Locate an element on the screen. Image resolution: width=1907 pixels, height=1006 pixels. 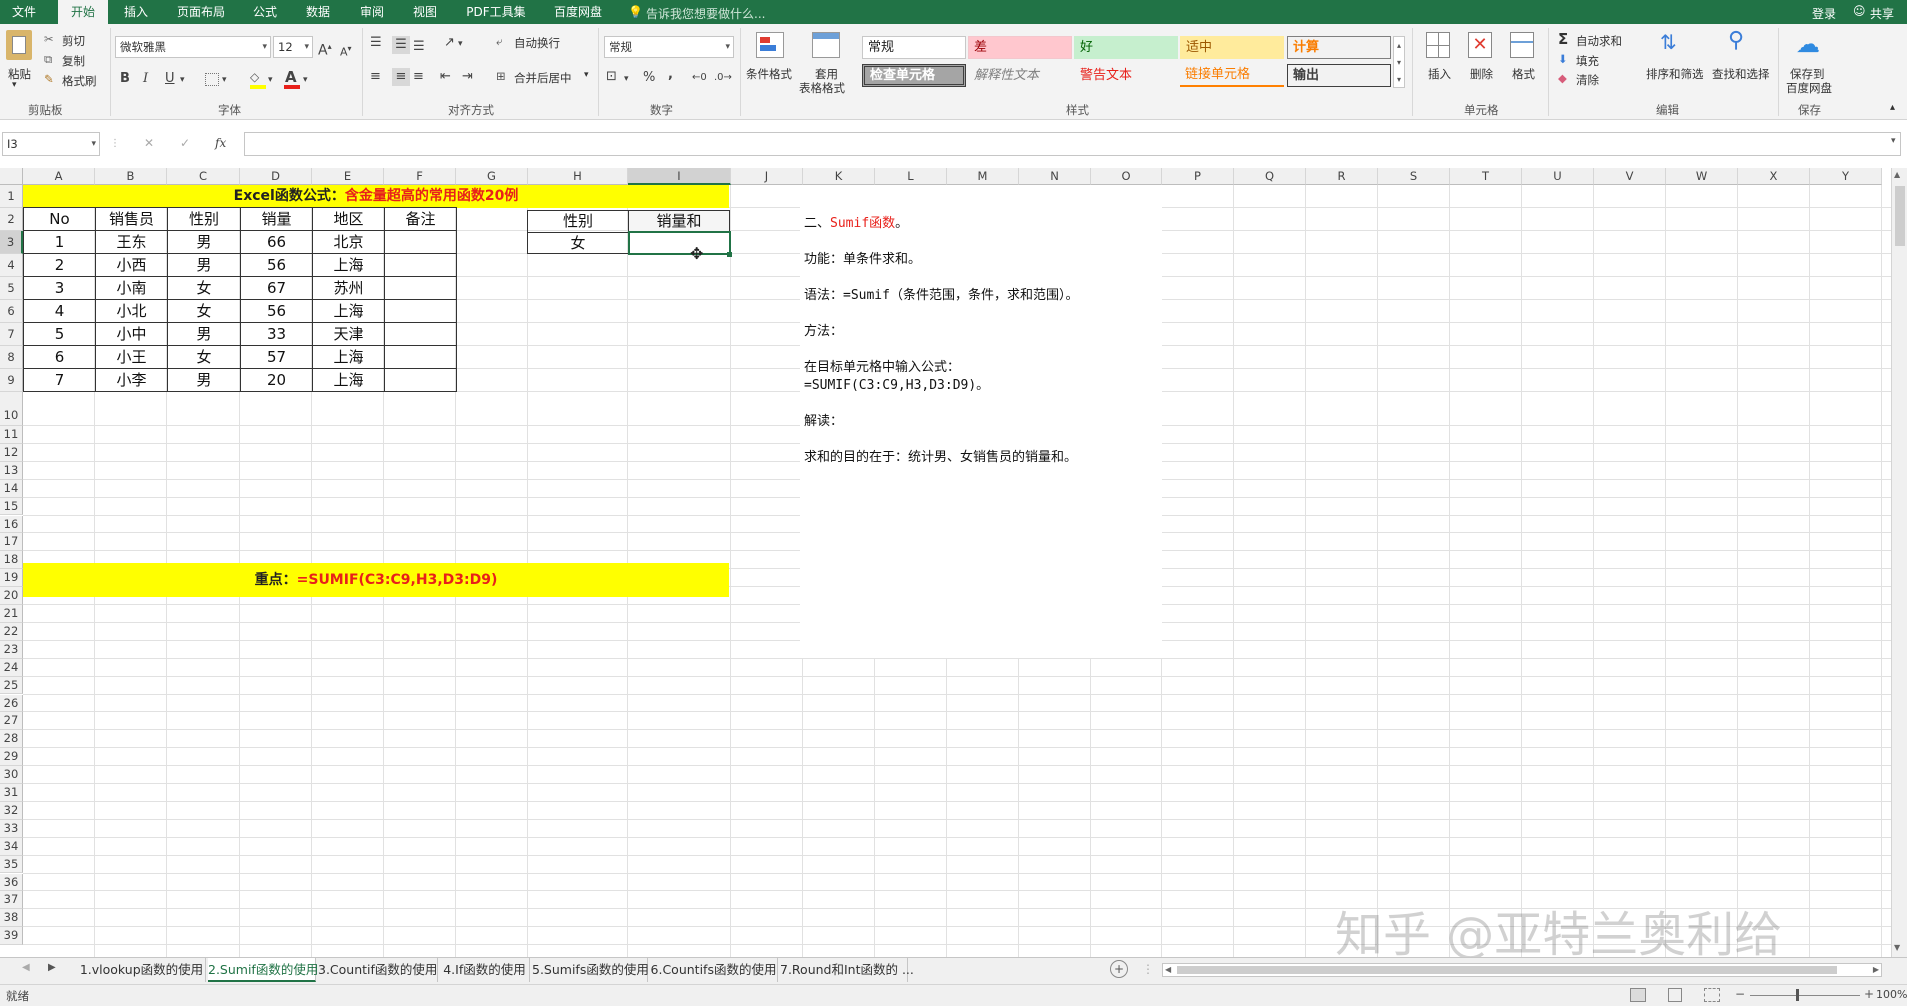
table-header-region: 地区 is located at coordinates (348, 219).